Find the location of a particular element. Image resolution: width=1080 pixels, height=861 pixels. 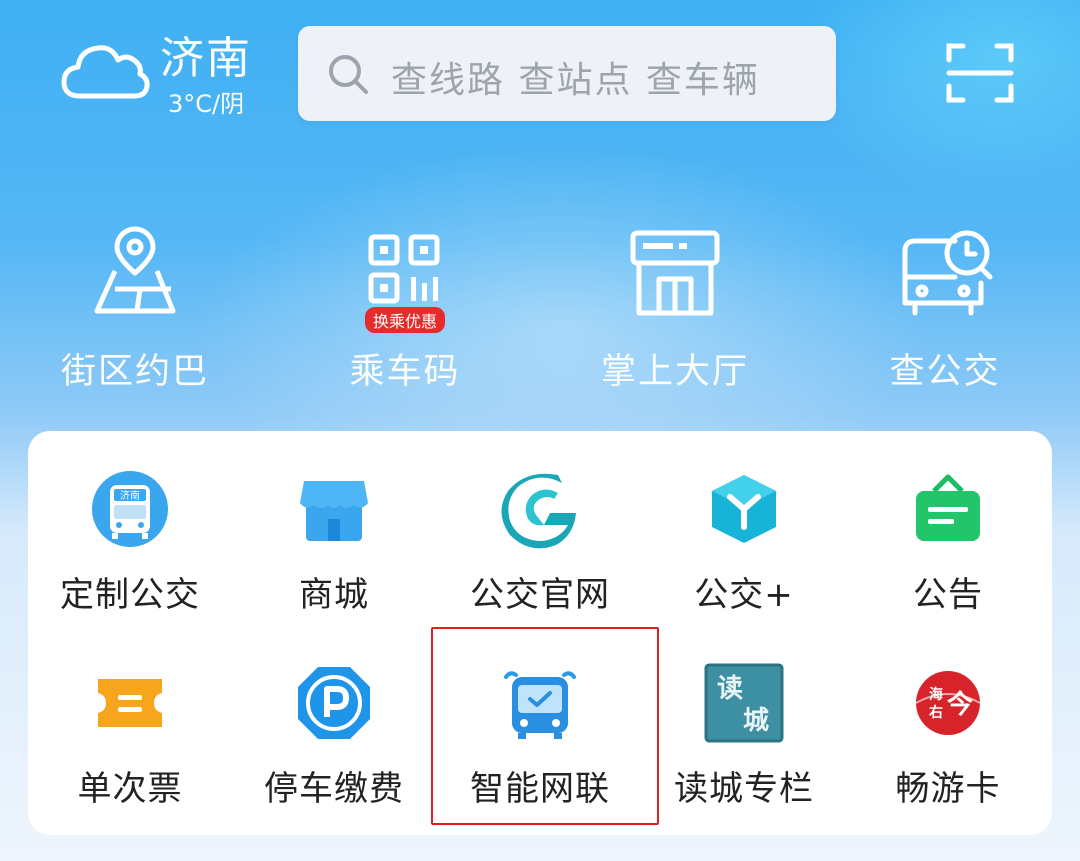

read-city-icon: 读 城 is located at coordinates (744, 703).